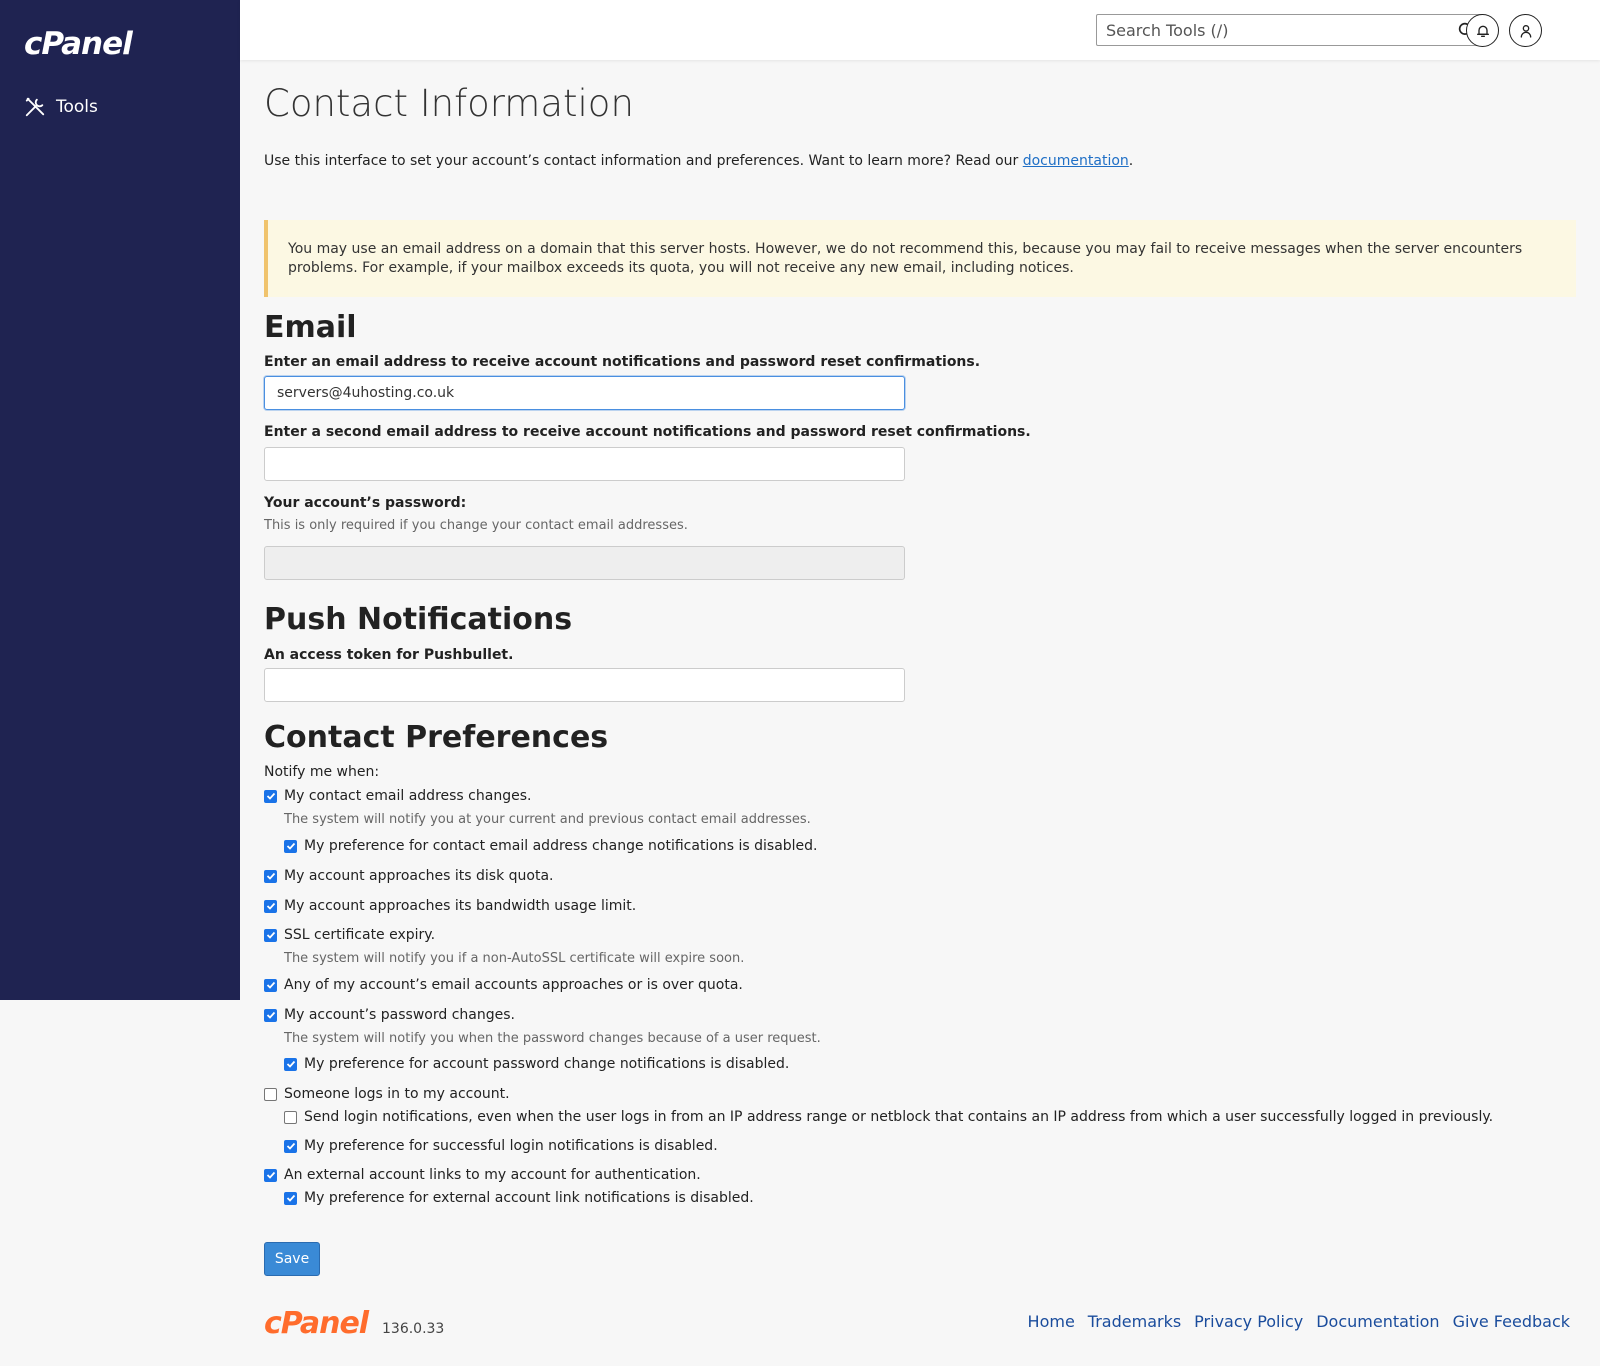 The image size is (1600, 1366). What do you see at coordinates (584, 563) in the screenshot?
I see `password-field` at bounding box center [584, 563].